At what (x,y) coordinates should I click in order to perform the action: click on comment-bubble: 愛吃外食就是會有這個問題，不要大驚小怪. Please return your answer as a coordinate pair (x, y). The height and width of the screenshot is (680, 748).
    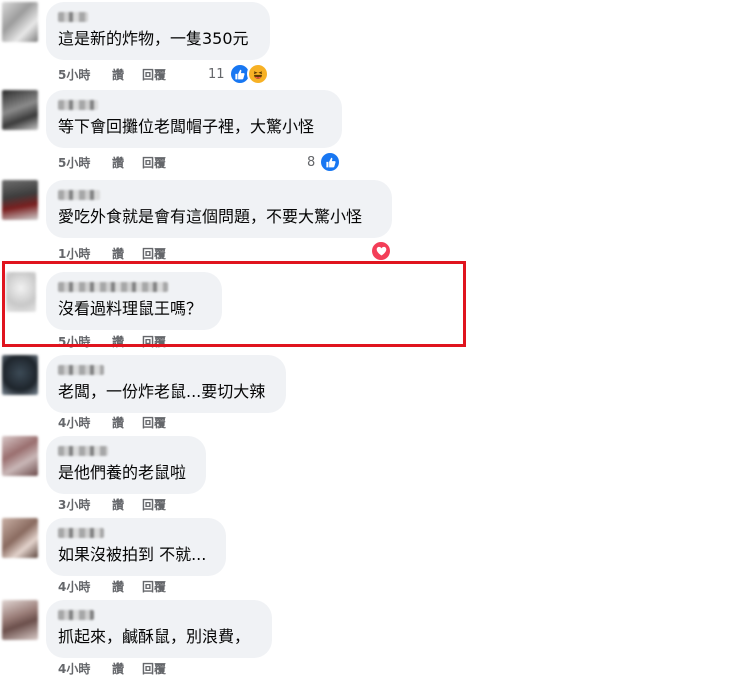
    Looking at the image, I should click on (219, 209).